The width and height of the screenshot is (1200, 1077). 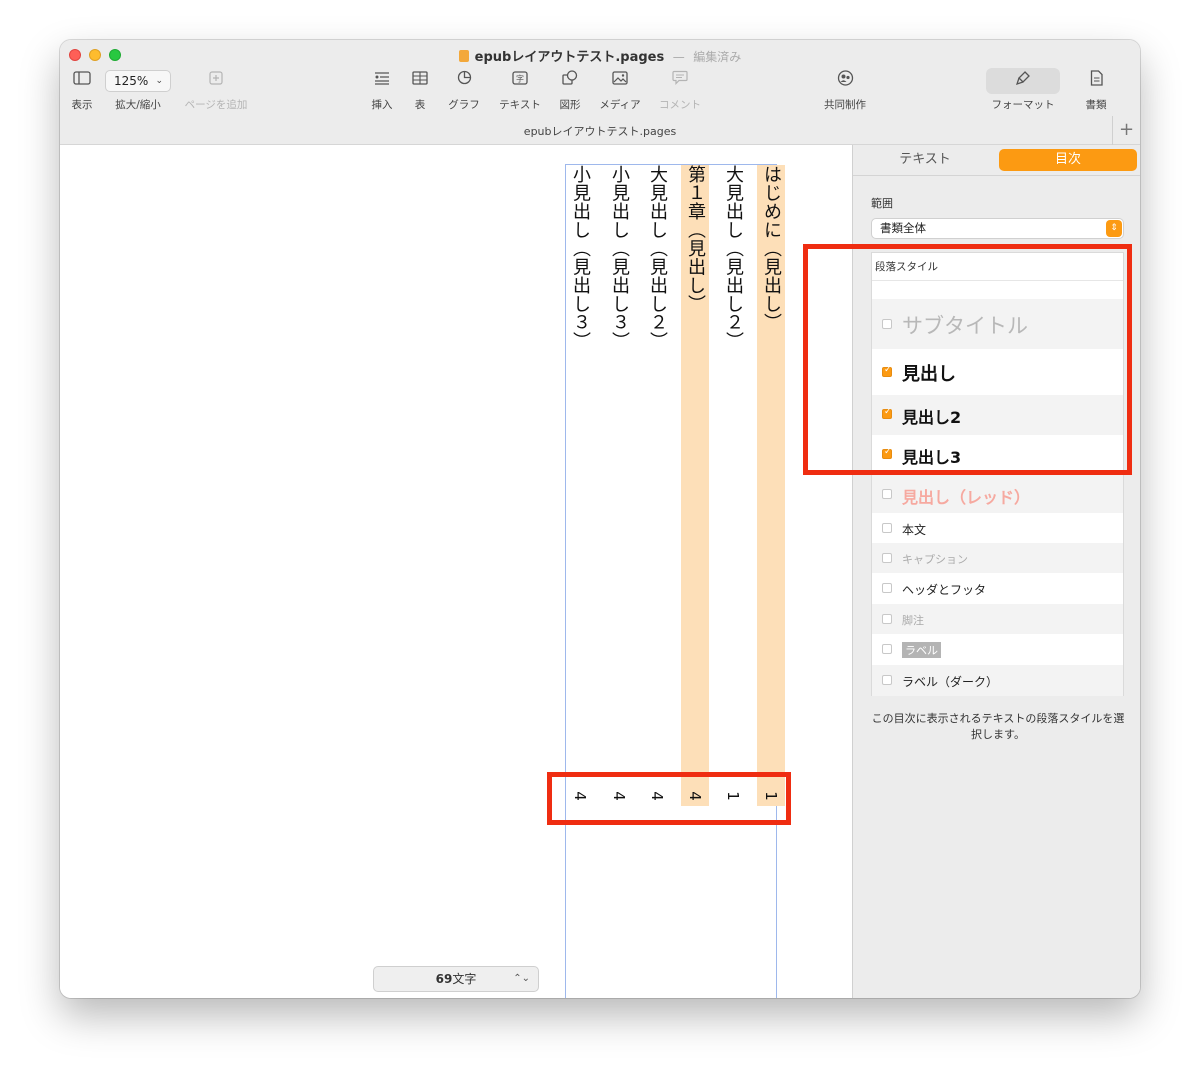 I want to click on tab-text-label: テキスト, so click(x=925, y=159).